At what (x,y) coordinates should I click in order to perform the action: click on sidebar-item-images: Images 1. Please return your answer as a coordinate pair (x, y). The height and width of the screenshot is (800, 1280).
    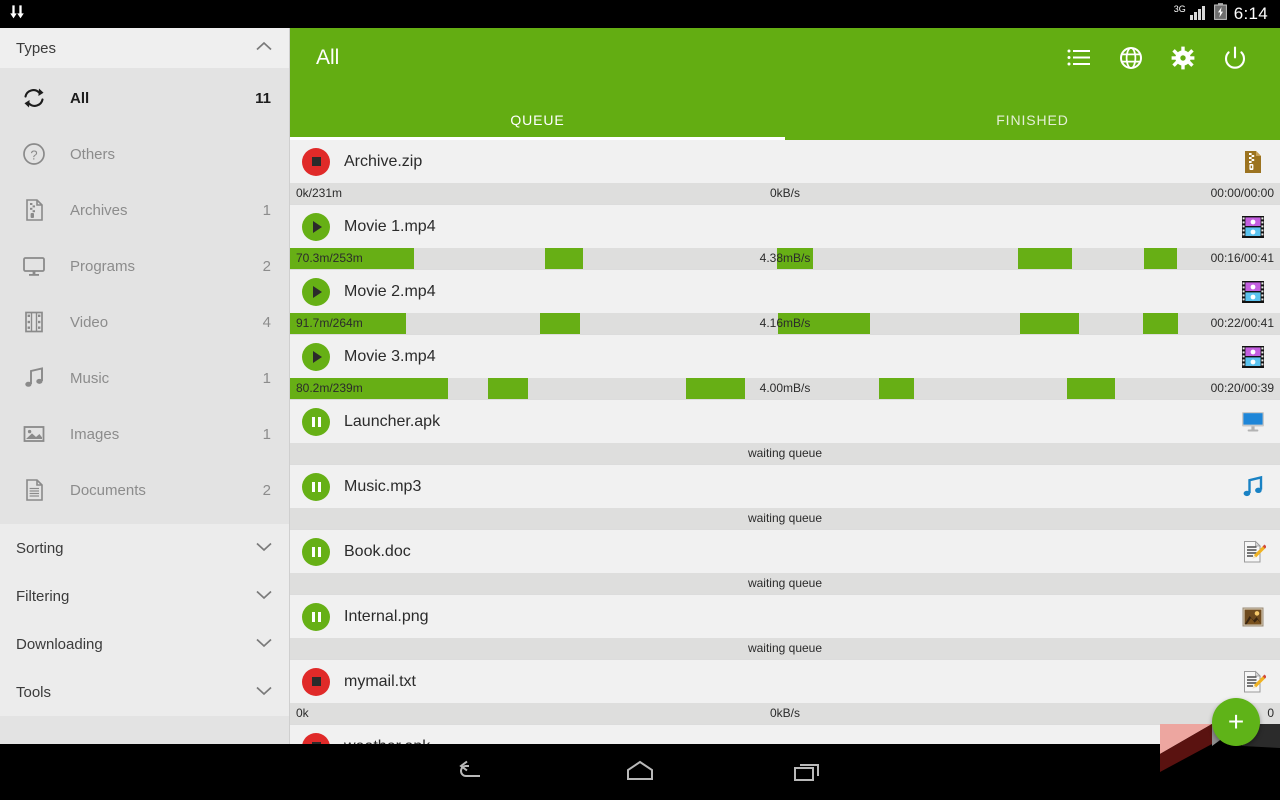
    Looking at the image, I should click on (144, 434).